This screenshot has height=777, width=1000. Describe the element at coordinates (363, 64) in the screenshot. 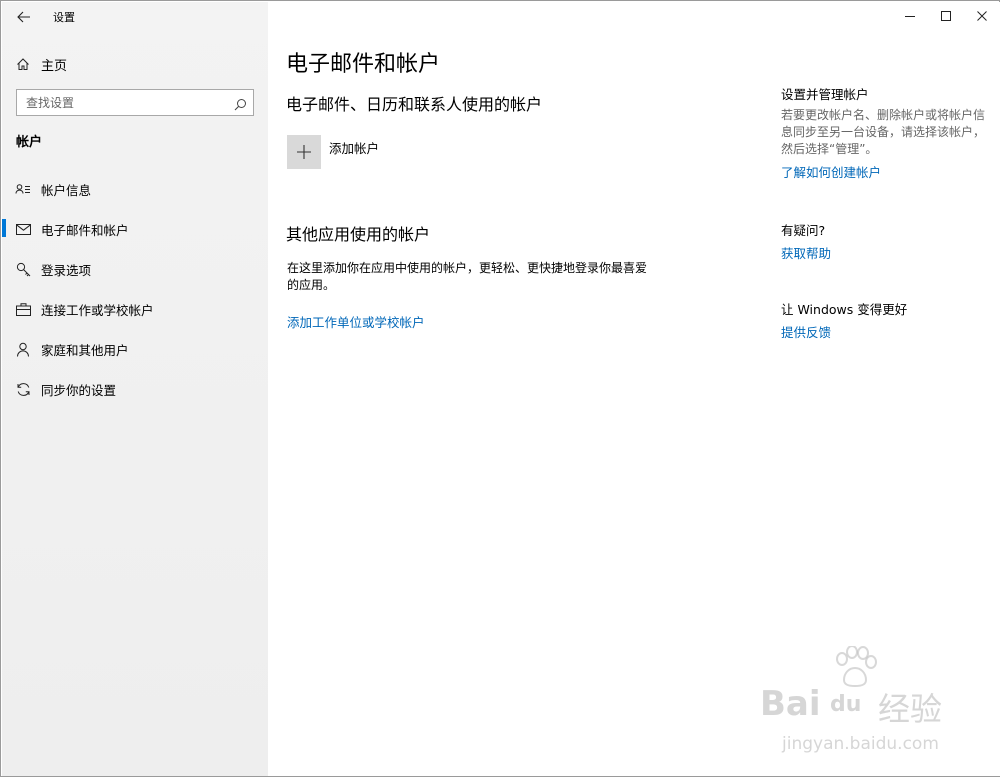

I see `page-title: 电子邮件和帐户` at that location.